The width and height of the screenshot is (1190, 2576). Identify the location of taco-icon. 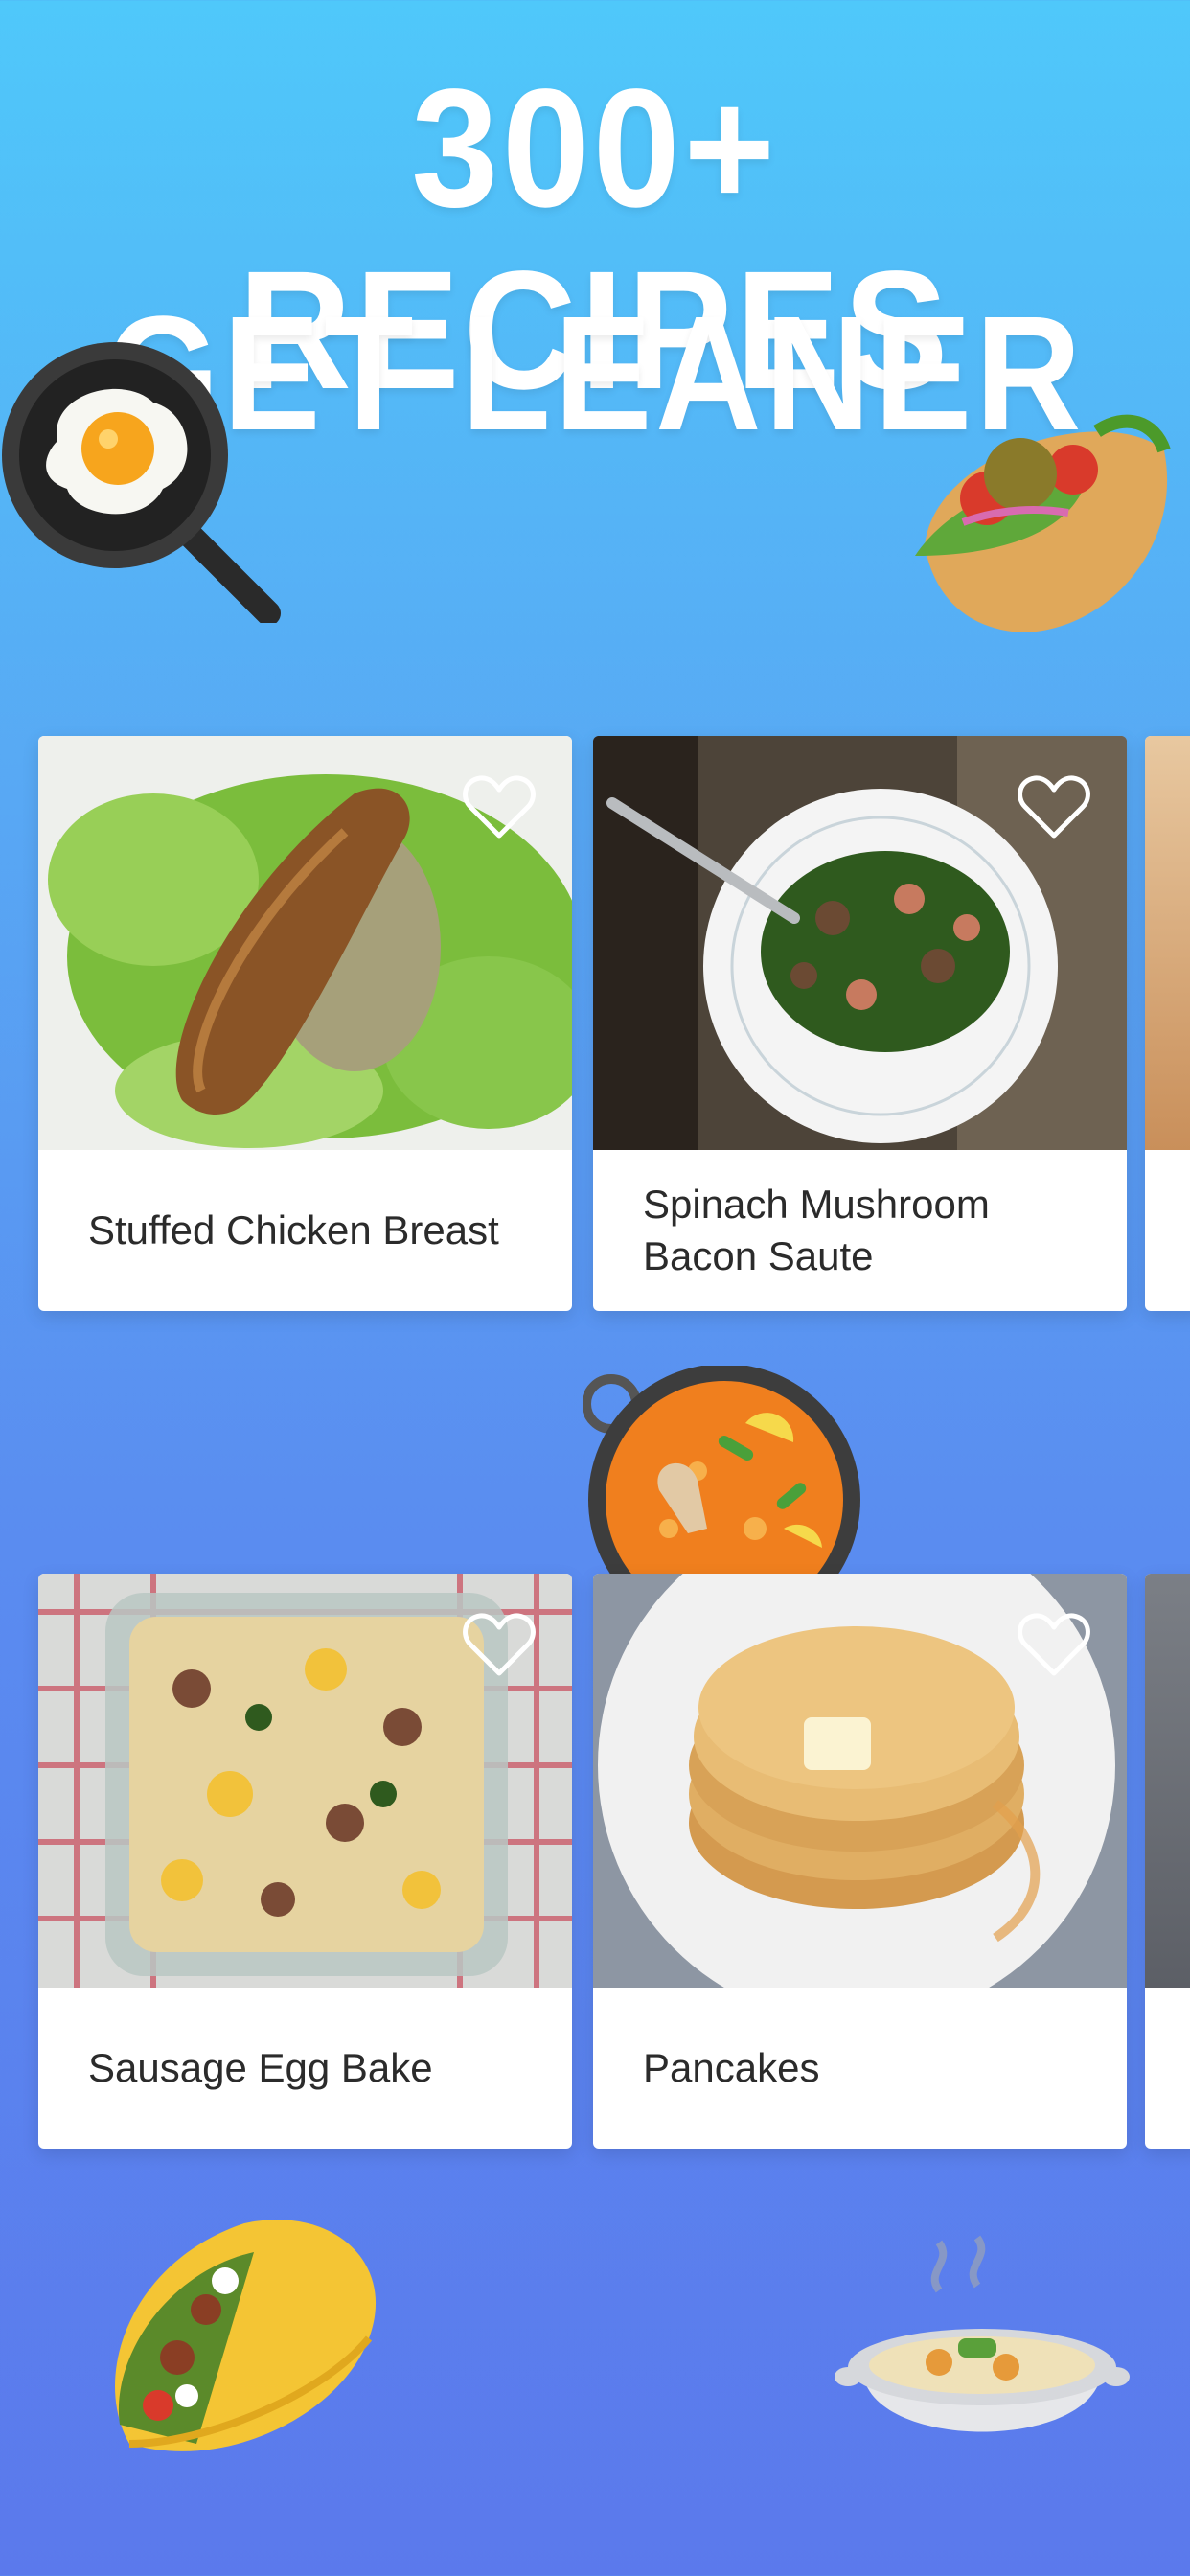
(240, 2338).